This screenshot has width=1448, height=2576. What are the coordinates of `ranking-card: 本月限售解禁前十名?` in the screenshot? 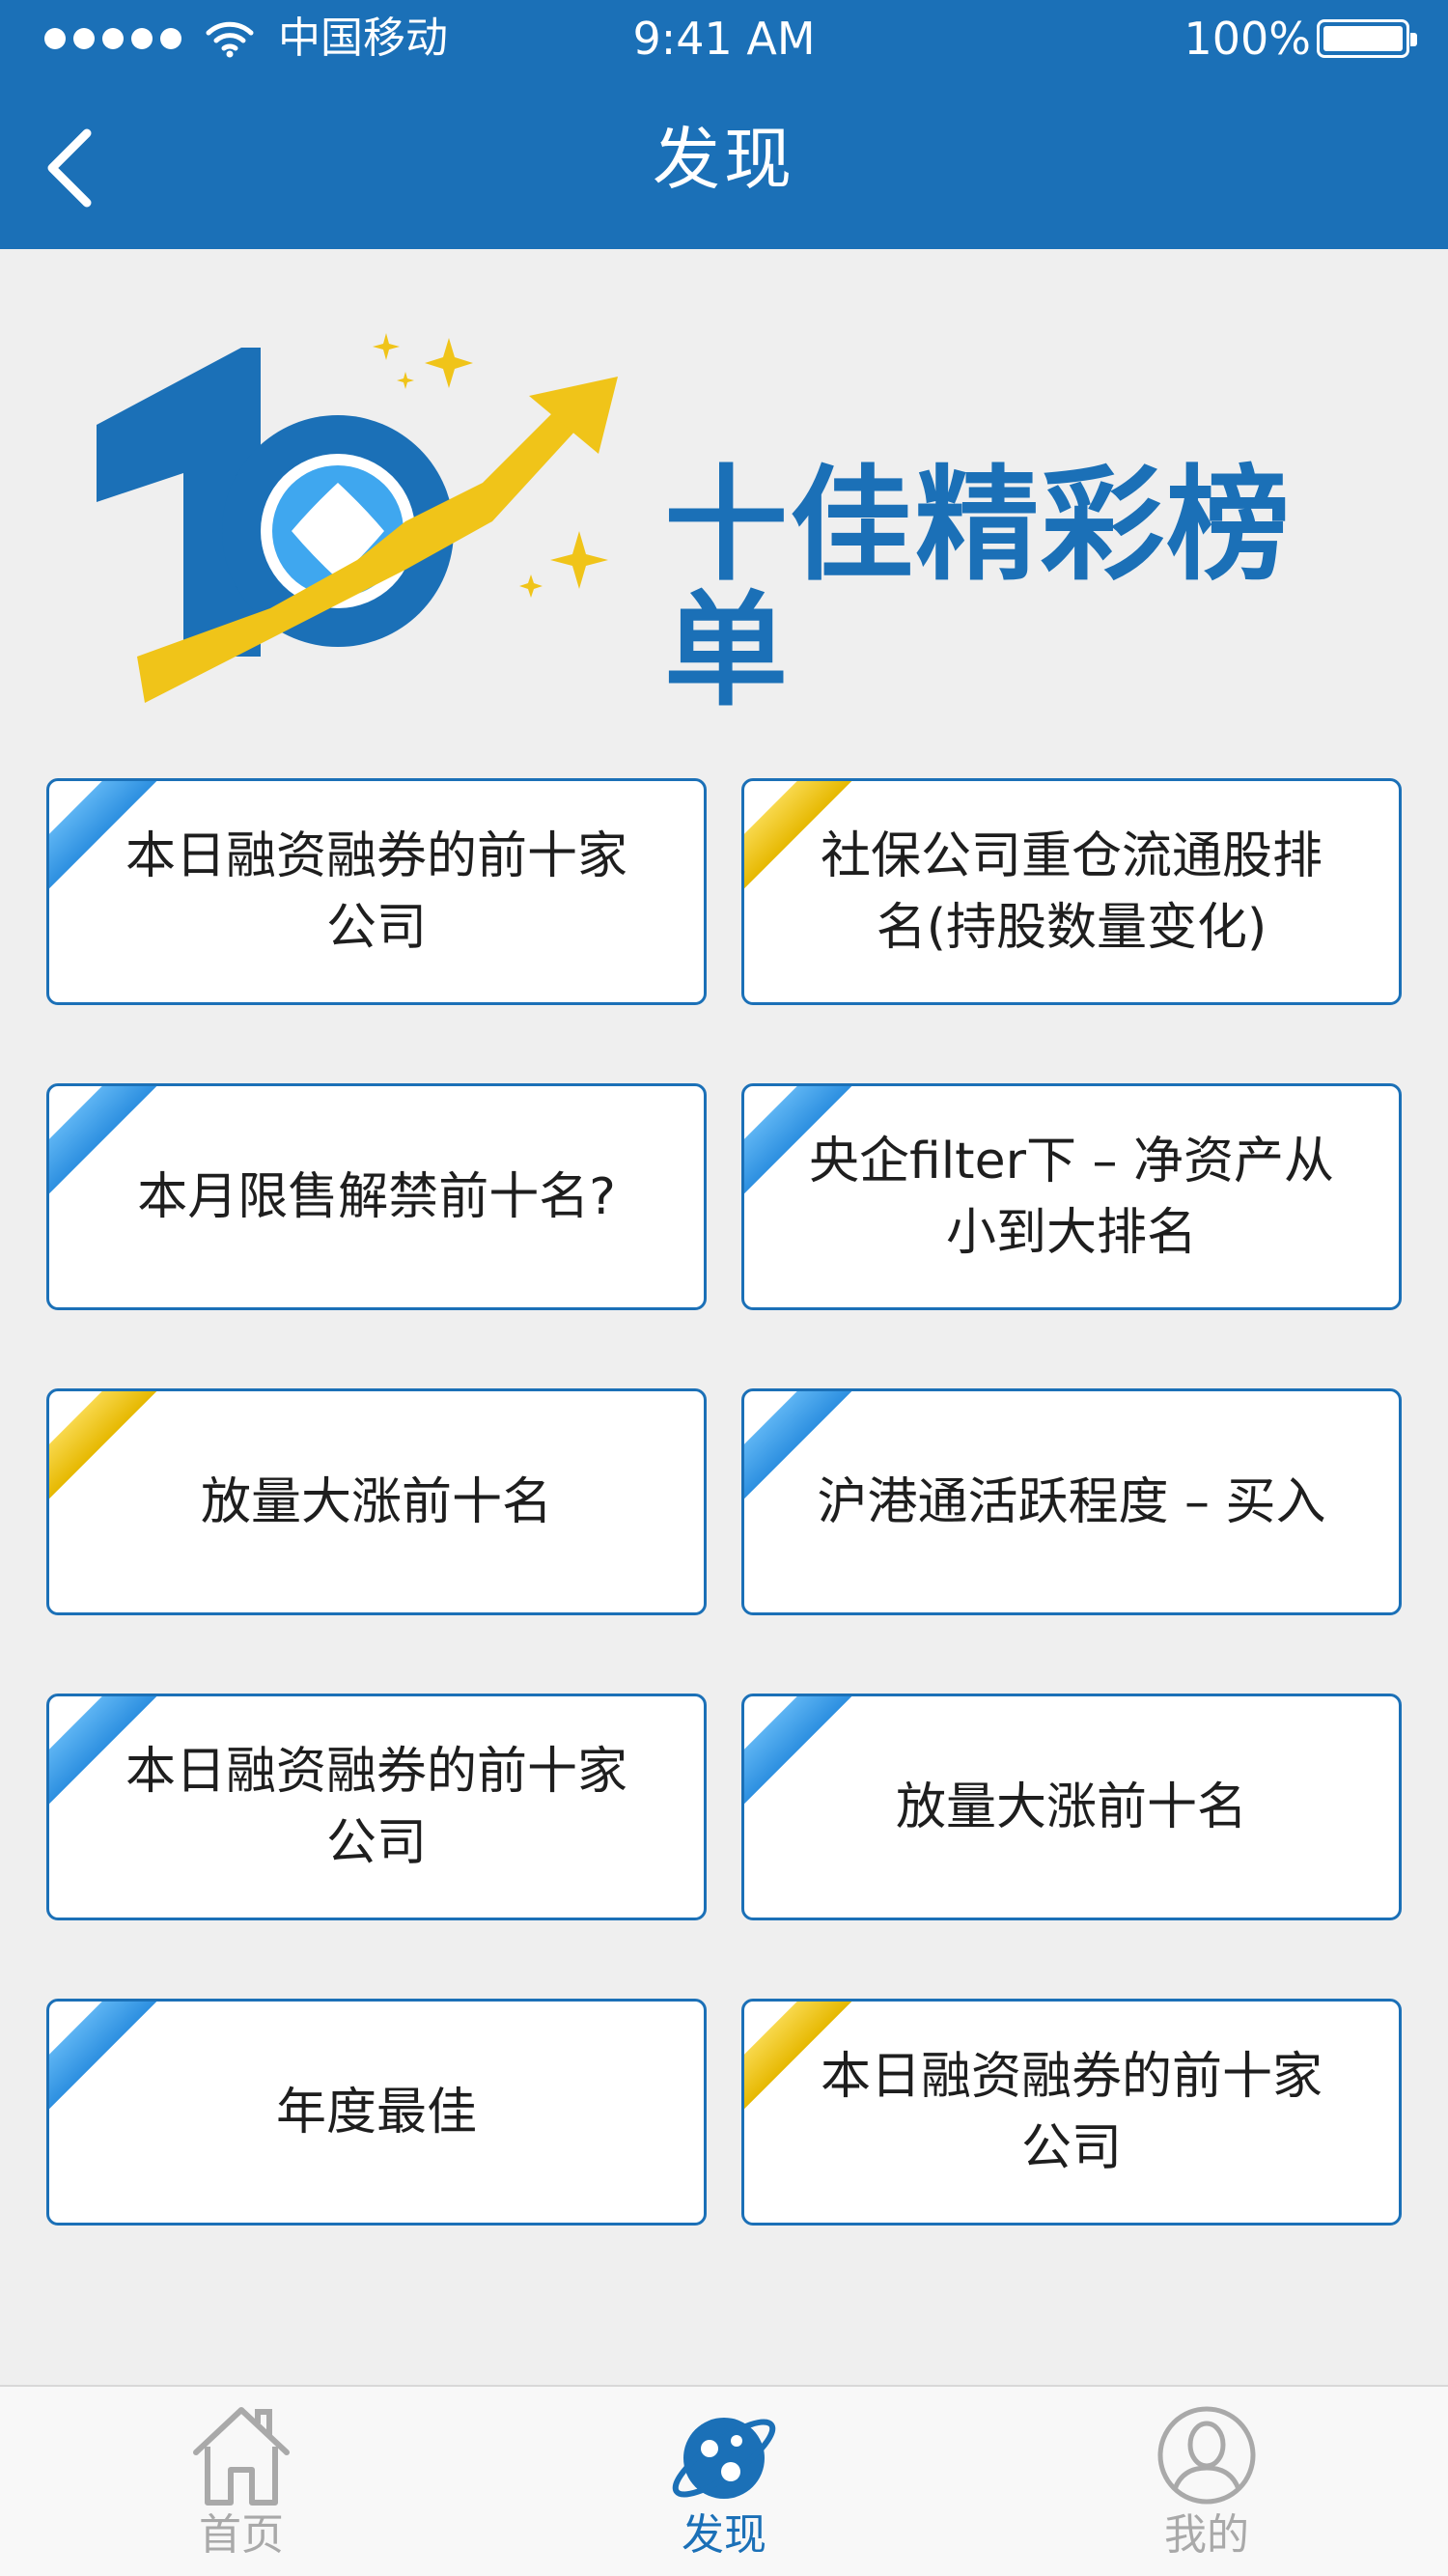 It's located at (376, 1196).